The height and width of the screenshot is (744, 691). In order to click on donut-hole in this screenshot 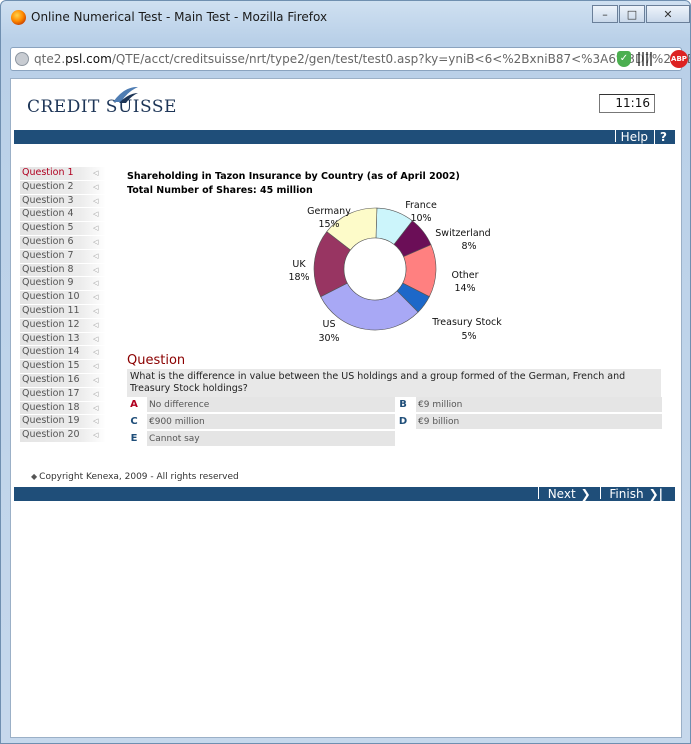, I will do `click(375, 269)`.